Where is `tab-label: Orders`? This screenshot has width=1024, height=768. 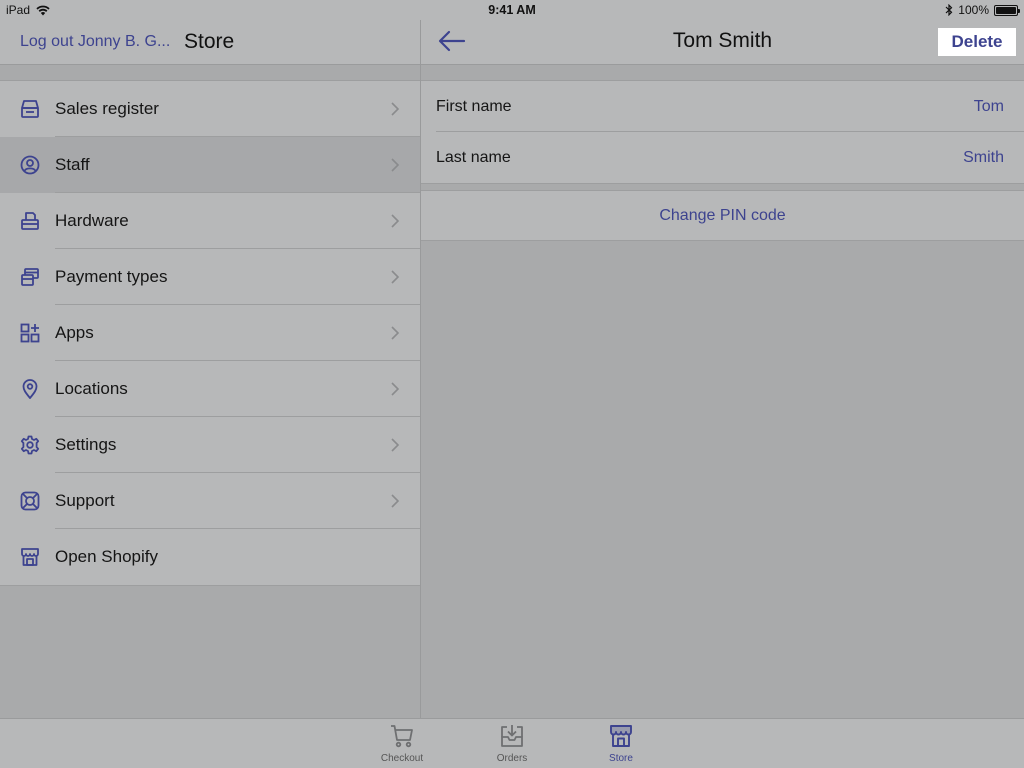
tab-label: Orders is located at coordinates (512, 758).